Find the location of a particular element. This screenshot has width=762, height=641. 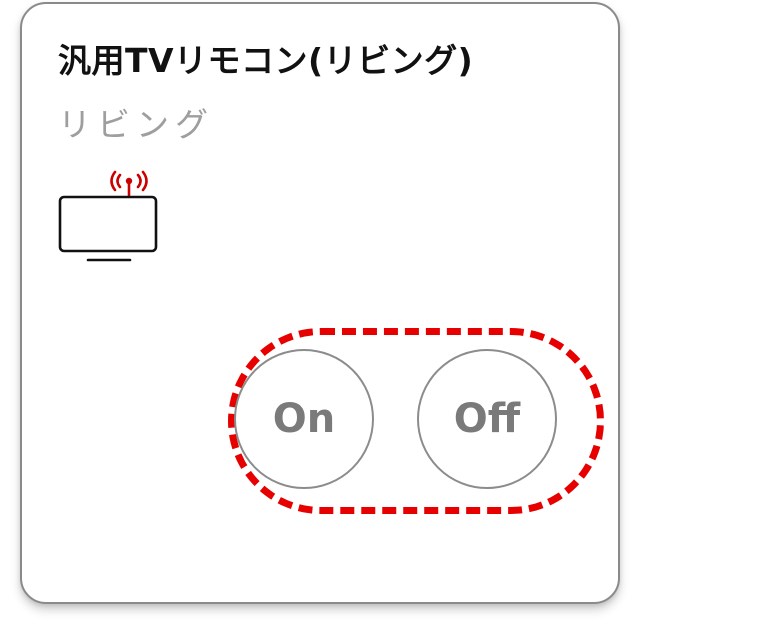

room-label: リビング is located at coordinates (136, 124).